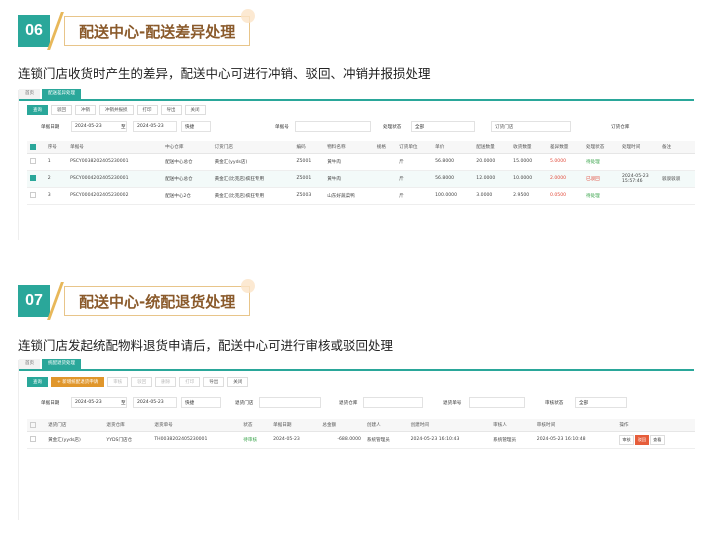 The height and width of the screenshot is (544, 701). Describe the element at coordinates (497, 402) in the screenshot. I see `return-no-input` at that location.